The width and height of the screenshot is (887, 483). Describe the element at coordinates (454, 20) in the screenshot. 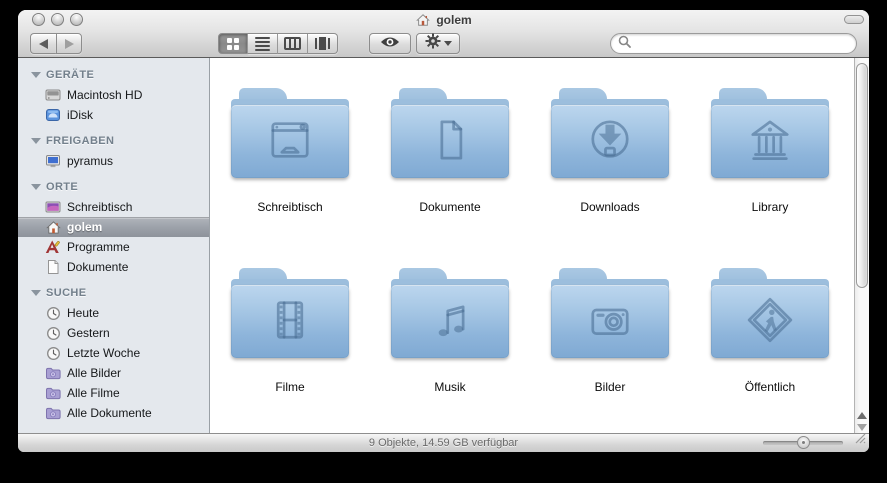

I see `window-title: golem` at that location.